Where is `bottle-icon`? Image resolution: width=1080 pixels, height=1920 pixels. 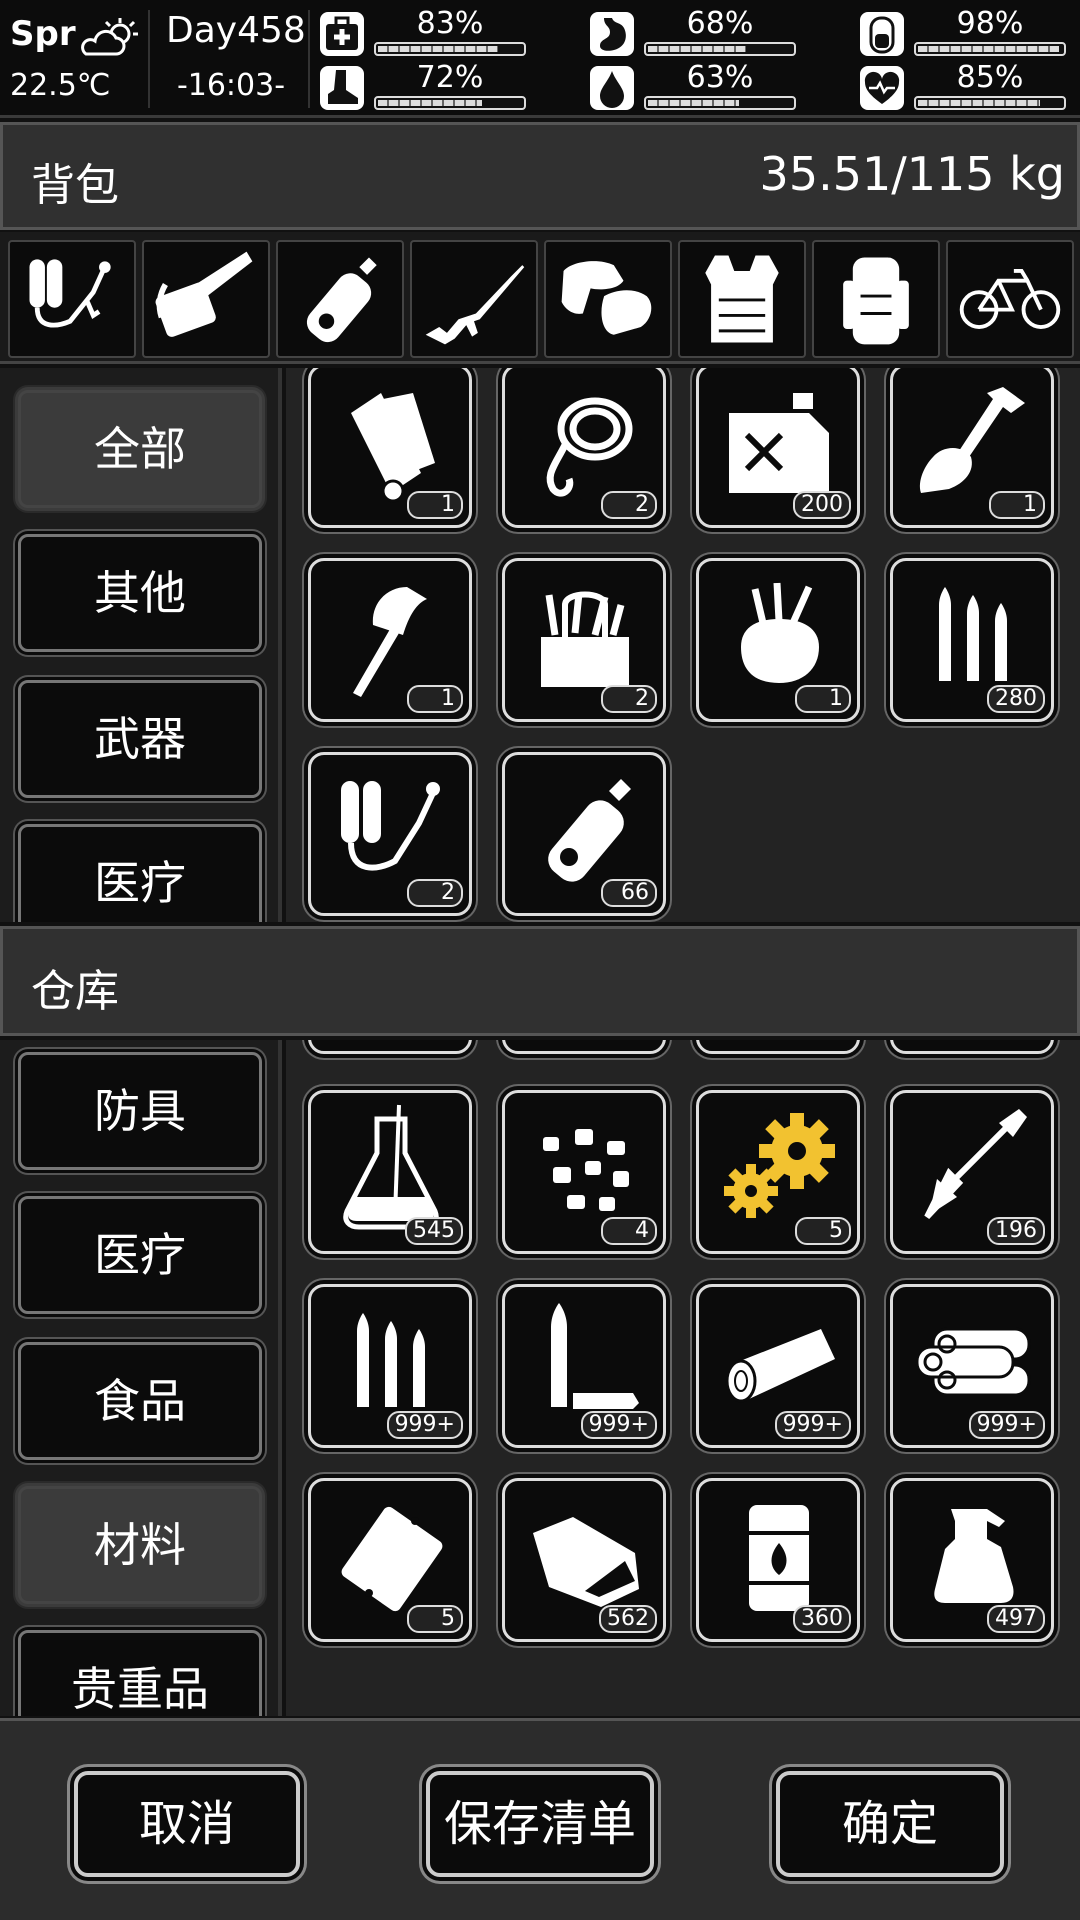
bottle-icon is located at coordinates (340, 299).